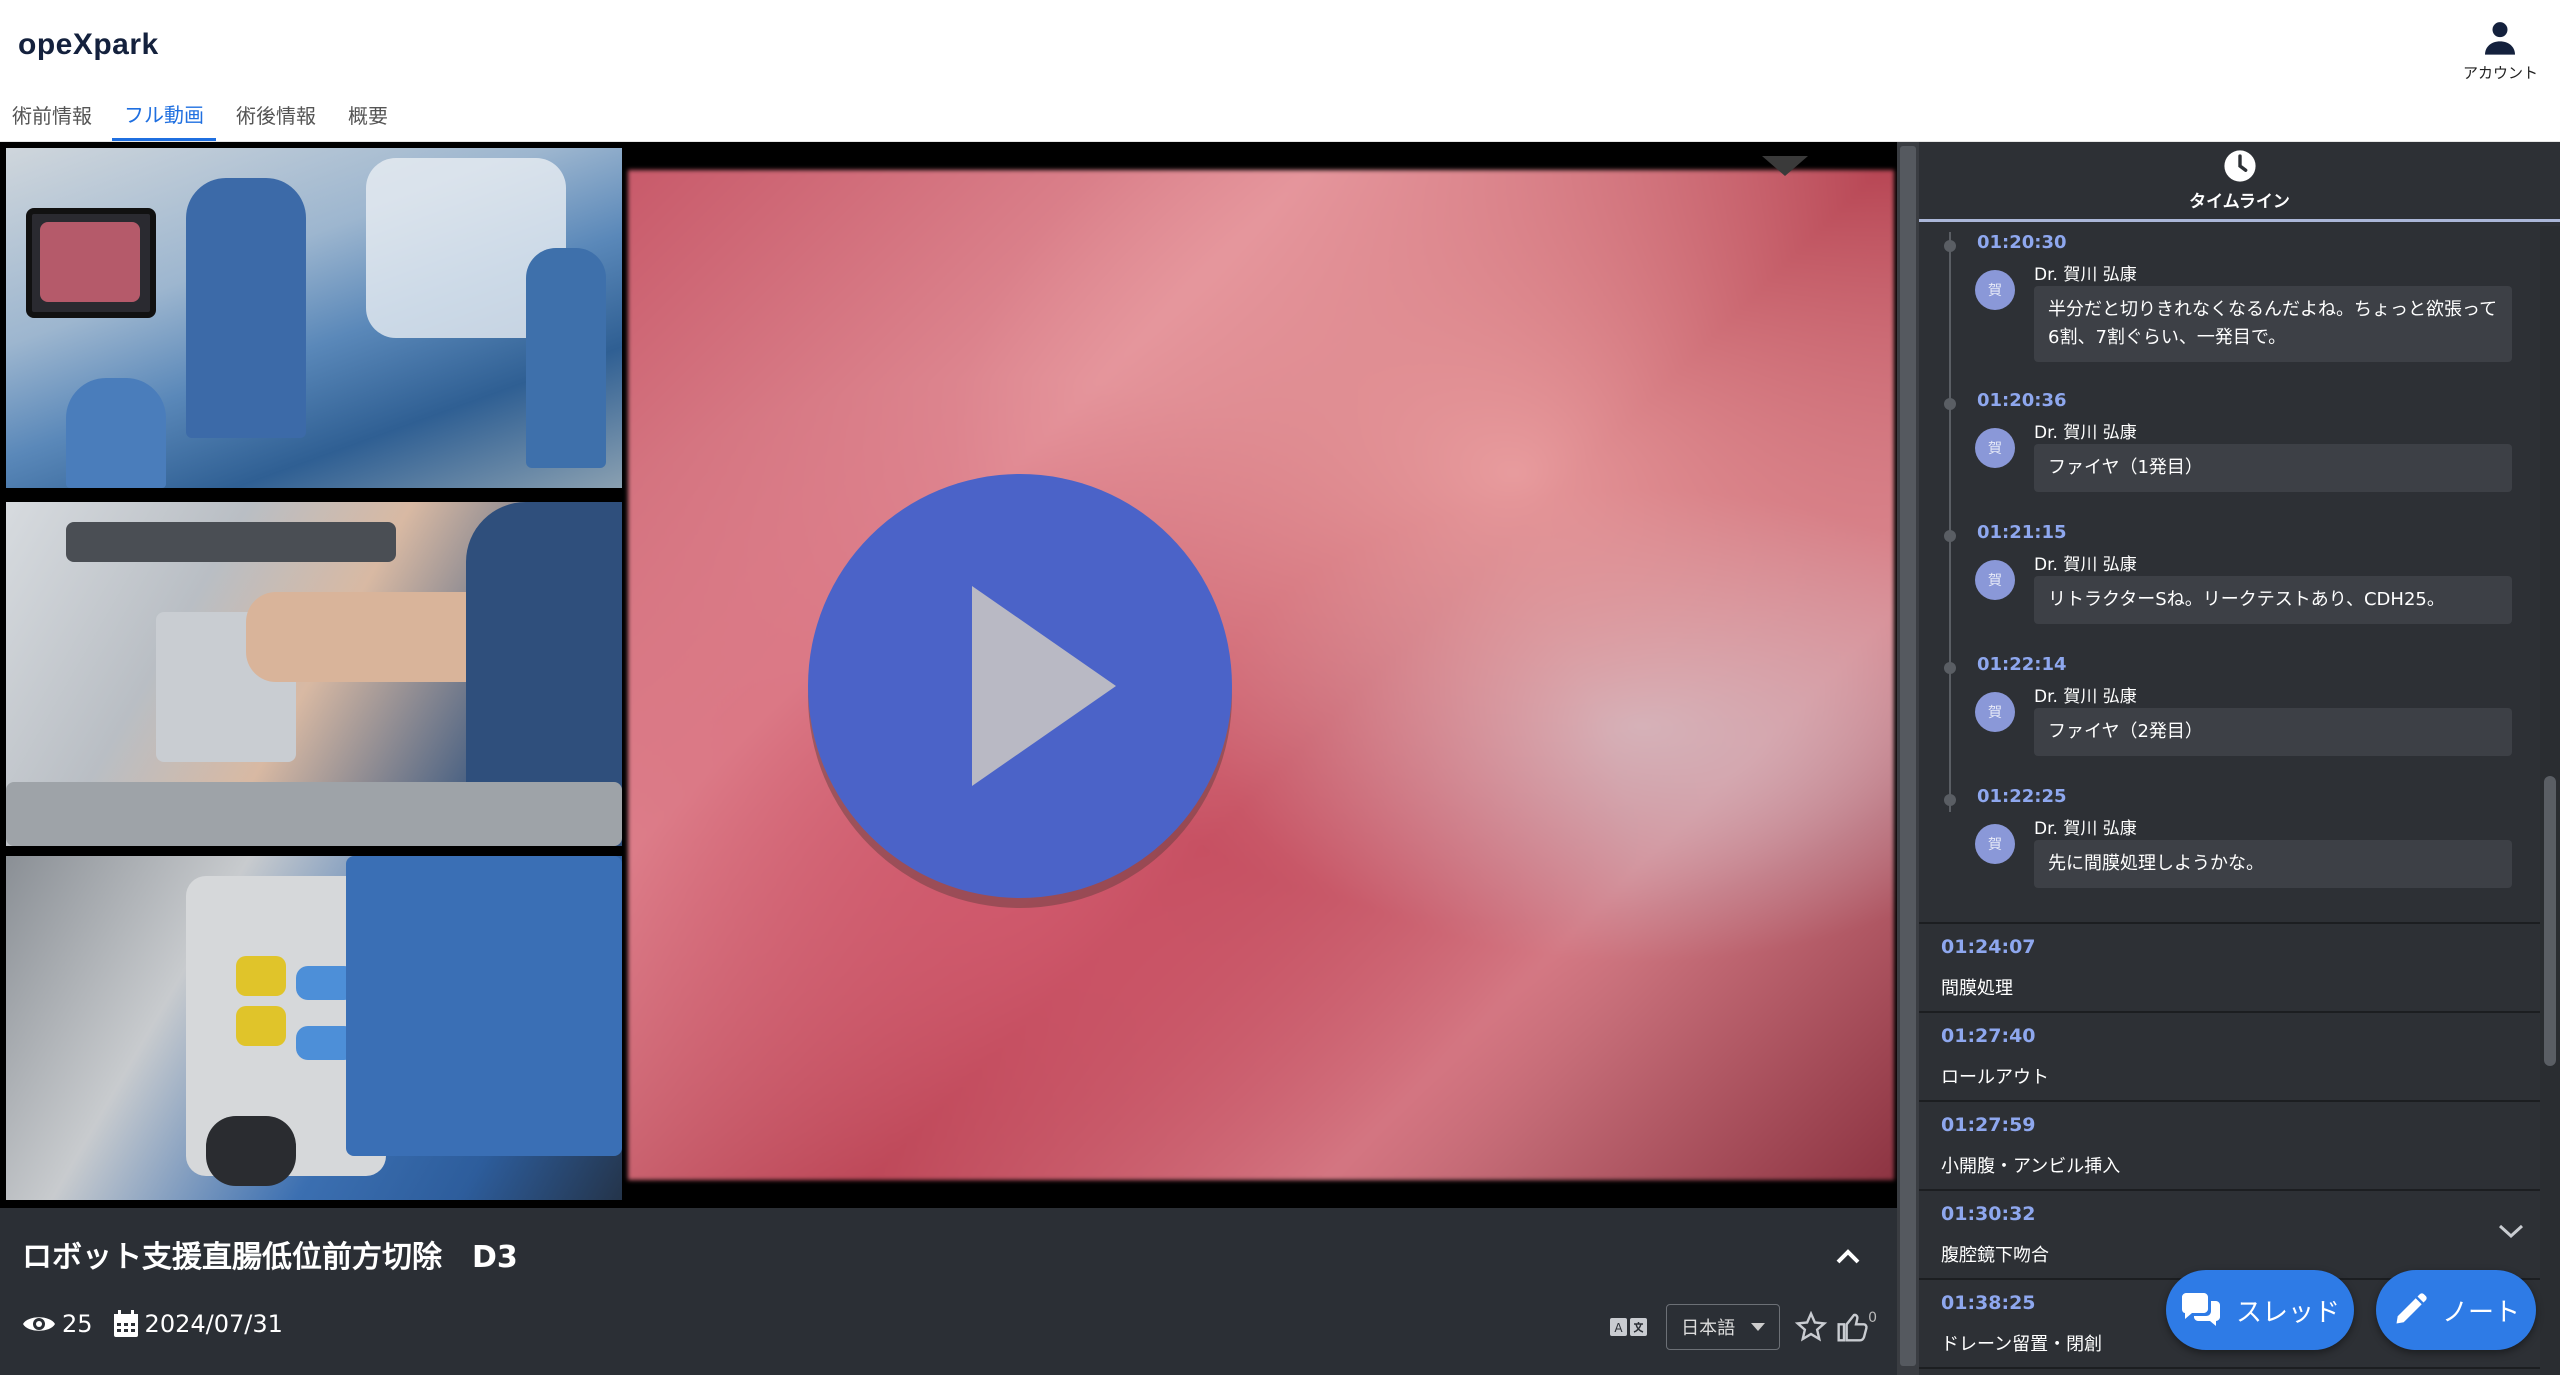  What do you see at coordinates (1872, 1318) in the screenshot?
I see `like-count: 0` at bounding box center [1872, 1318].